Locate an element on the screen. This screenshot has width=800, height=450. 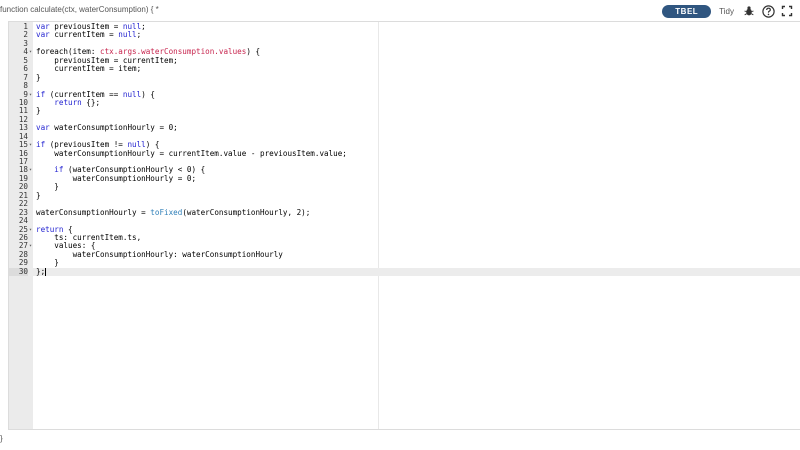
code-text: currentItem = item; is located at coordinates (89, 69).